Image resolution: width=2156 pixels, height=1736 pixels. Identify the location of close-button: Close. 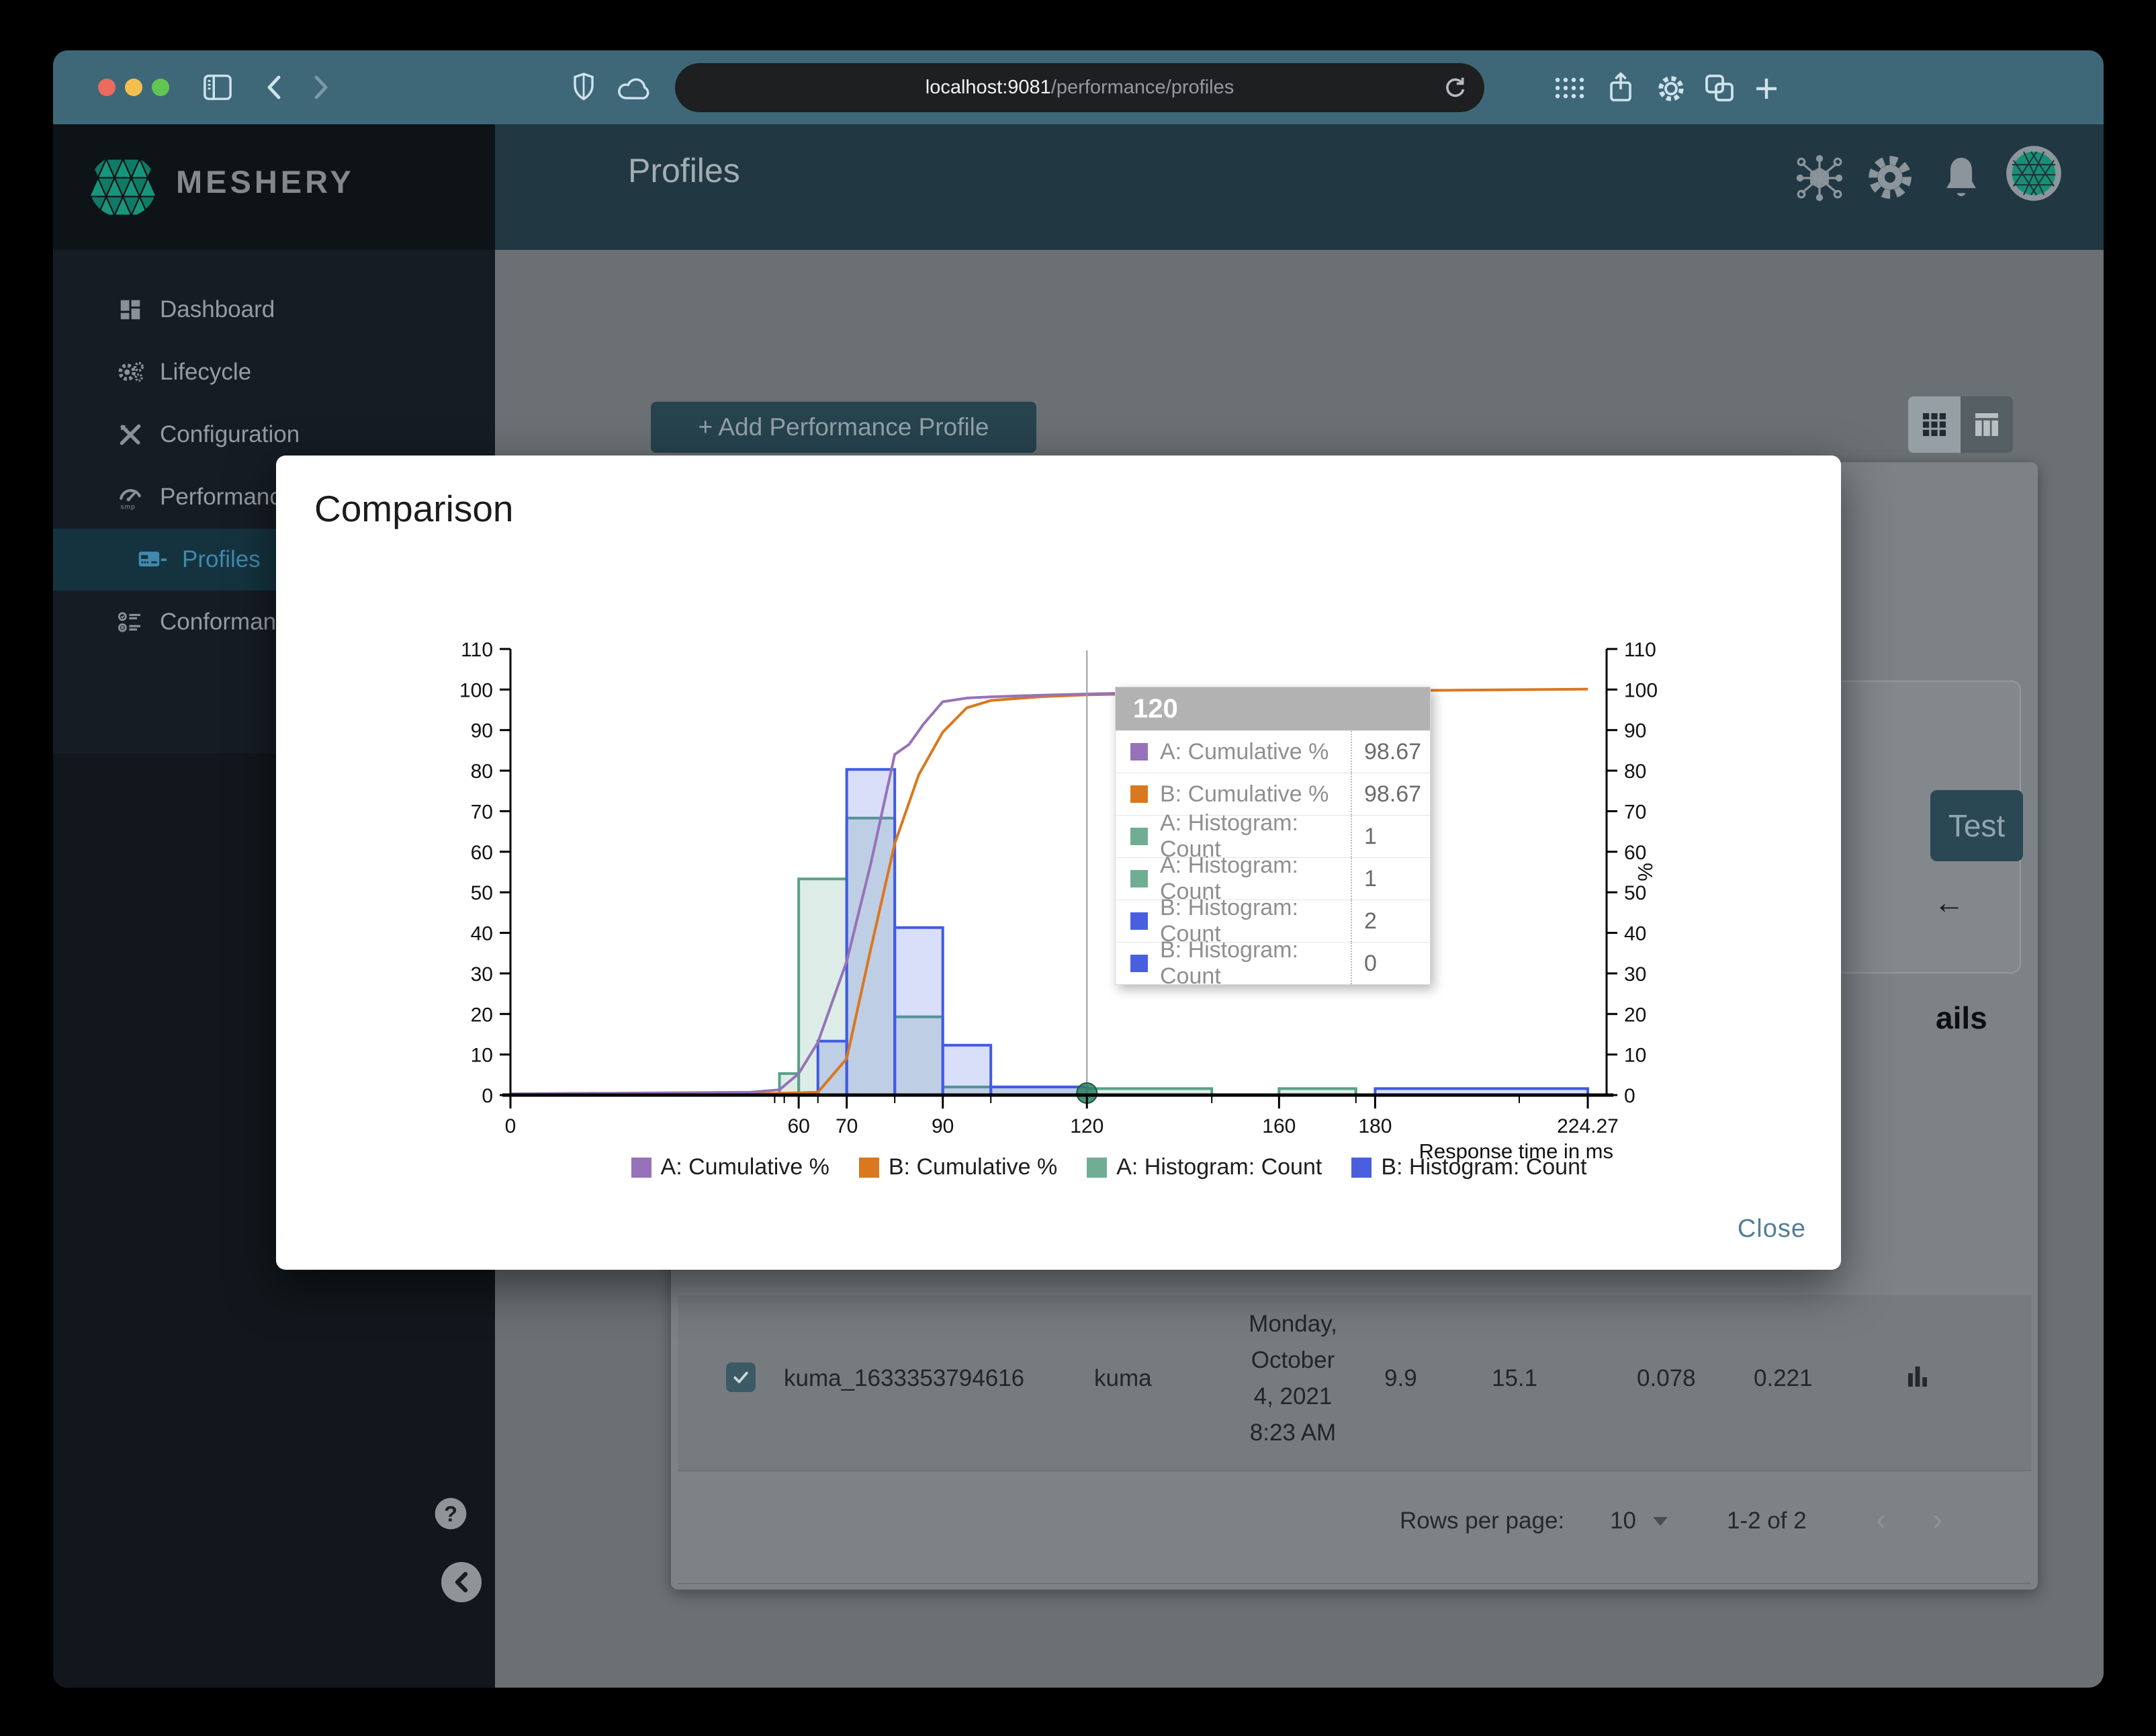
(1772, 1229).